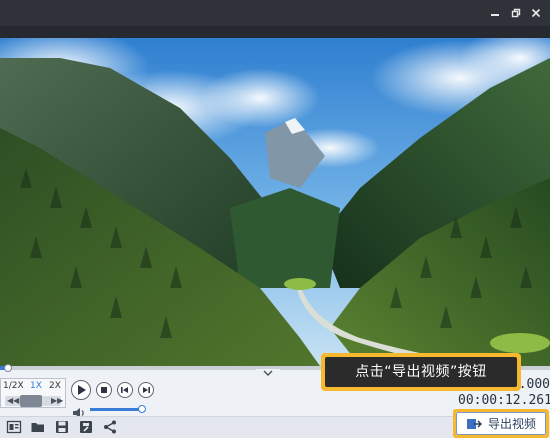 The width and height of the screenshot is (550, 438). What do you see at coordinates (13, 400) in the screenshot?
I see `speed-decrease-icon: ◀◀` at bounding box center [13, 400].